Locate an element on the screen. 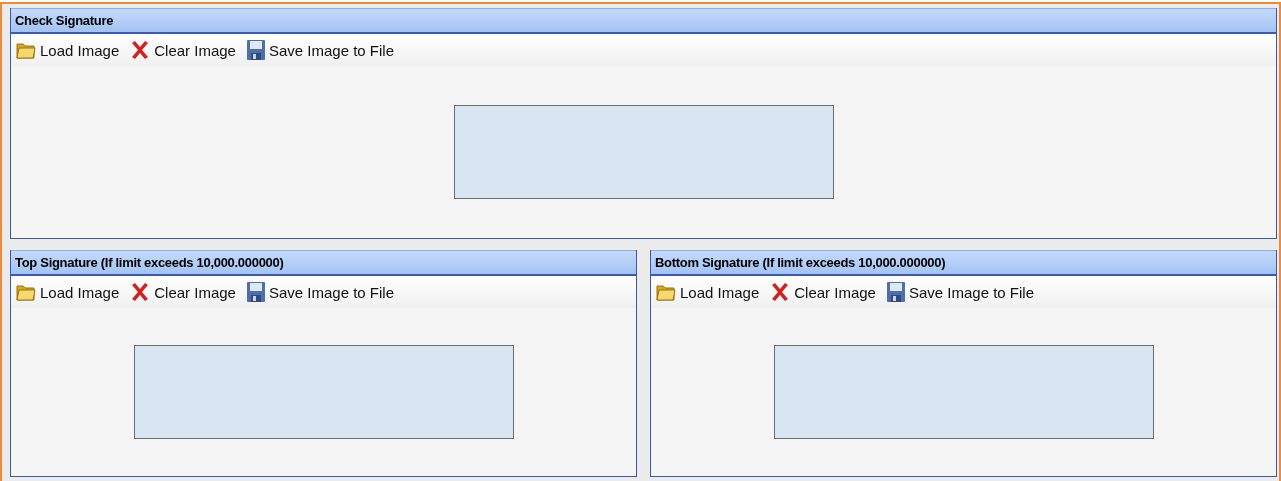 The width and height of the screenshot is (1281, 481). panel-title: Bottom Signature (If limit exceeds 10,000.000000) is located at coordinates (800, 262).